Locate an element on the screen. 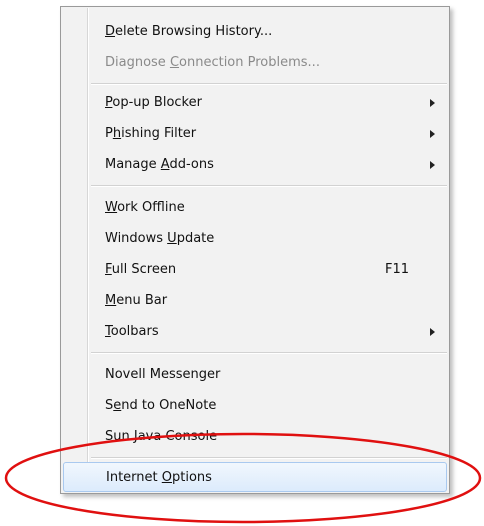  menu-item-sun-java-console: Sun Java Console is located at coordinates (255, 437).